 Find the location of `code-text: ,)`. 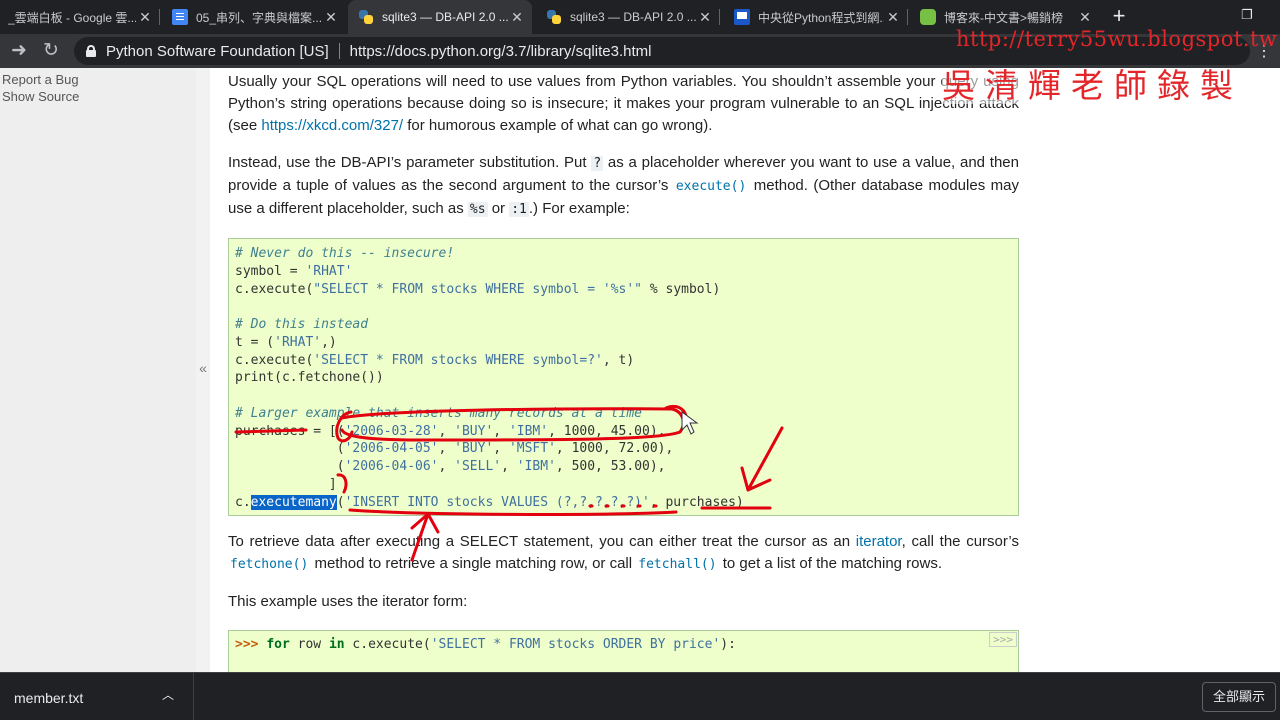

code-text: ,) is located at coordinates (329, 342).